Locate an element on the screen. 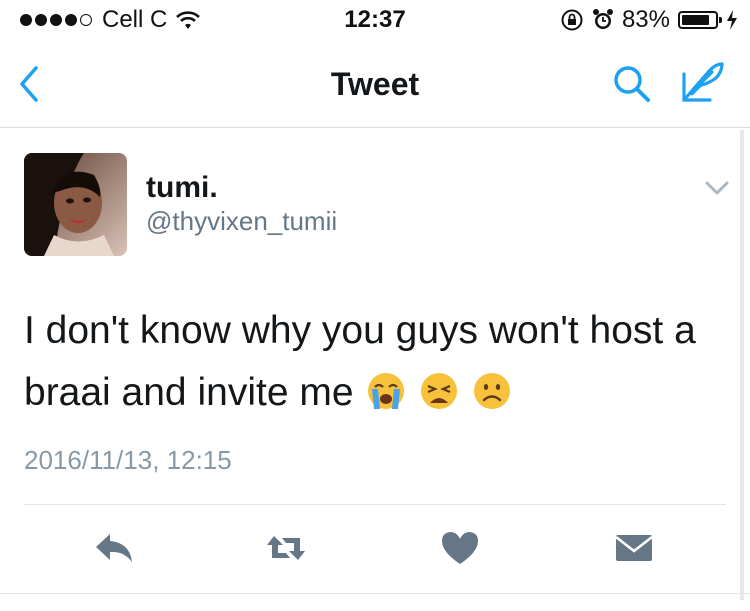 Image resolution: width=750 pixels, height=611 pixels. compose-icon is located at coordinates (703, 83).